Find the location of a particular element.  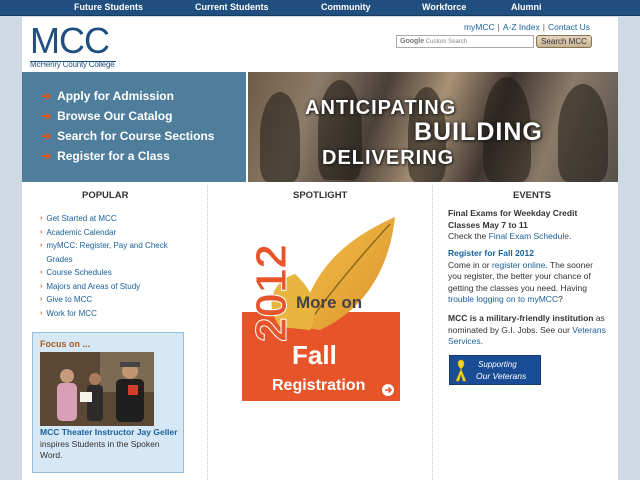

nav-current-students: Current Students is located at coordinates (232, 7).